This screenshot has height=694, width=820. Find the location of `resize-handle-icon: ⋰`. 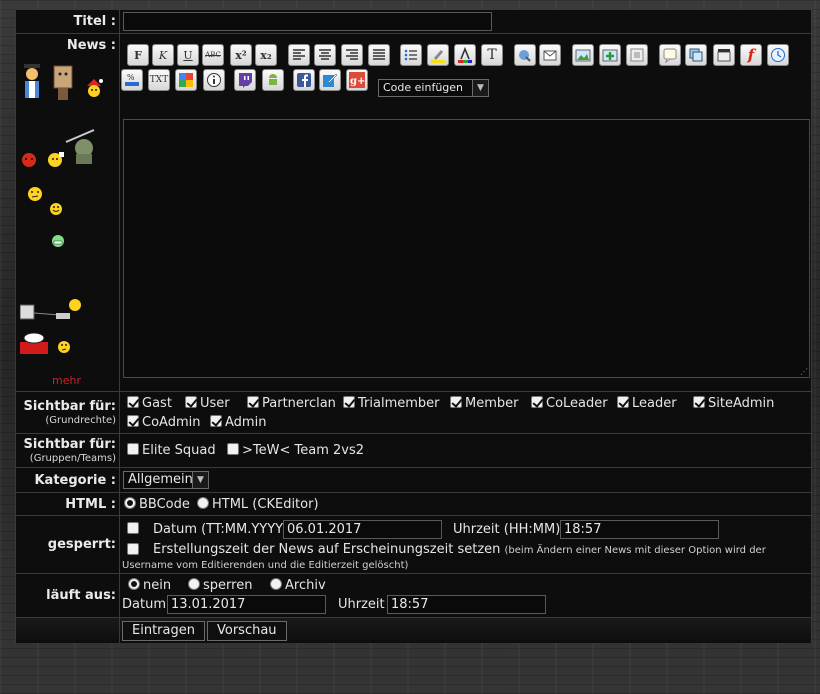

resize-handle-icon: ⋰ is located at coordinates (804, 372).